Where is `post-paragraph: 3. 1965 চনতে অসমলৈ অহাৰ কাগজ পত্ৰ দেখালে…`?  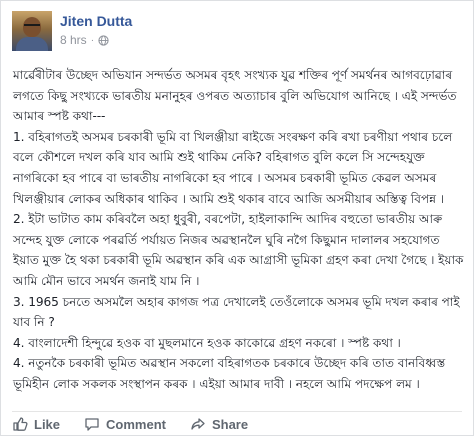
post-paragraph: 3. 1965 চনতে অসমলৈ অহাৰ কাগজ পত্ৰ দেখালে… is located at coordinates (238, 312).